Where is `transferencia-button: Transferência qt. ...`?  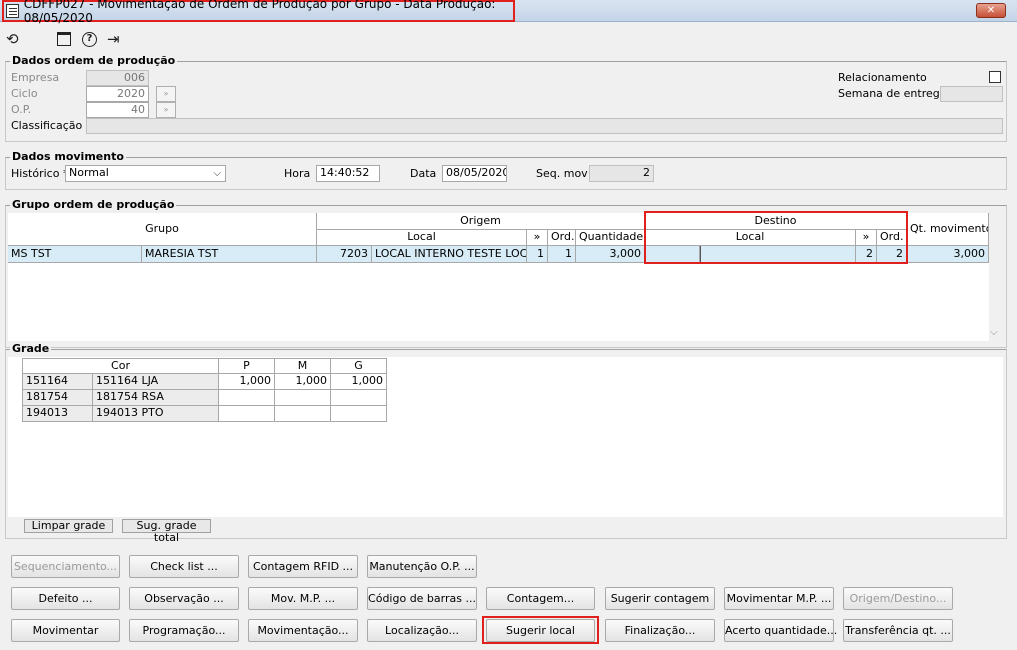
transferencia-button: Transferência qt. ... is located at coordinates (898, 630).